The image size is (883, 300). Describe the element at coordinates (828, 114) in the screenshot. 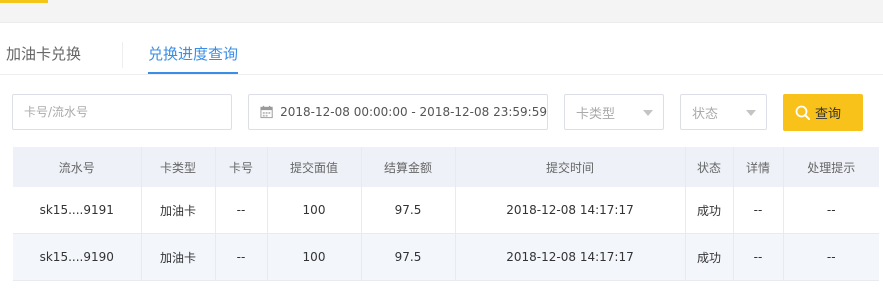

I see `query-button-label: 查询` at that location.